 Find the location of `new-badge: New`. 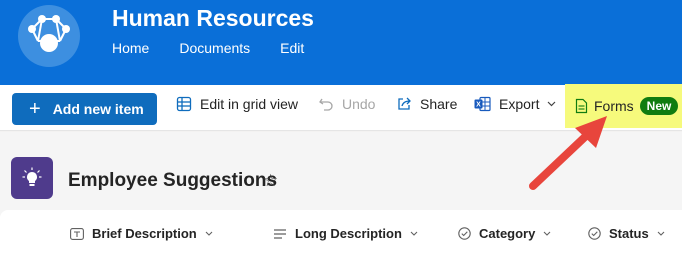

new-badge: New is located at coordinates (659, 106).